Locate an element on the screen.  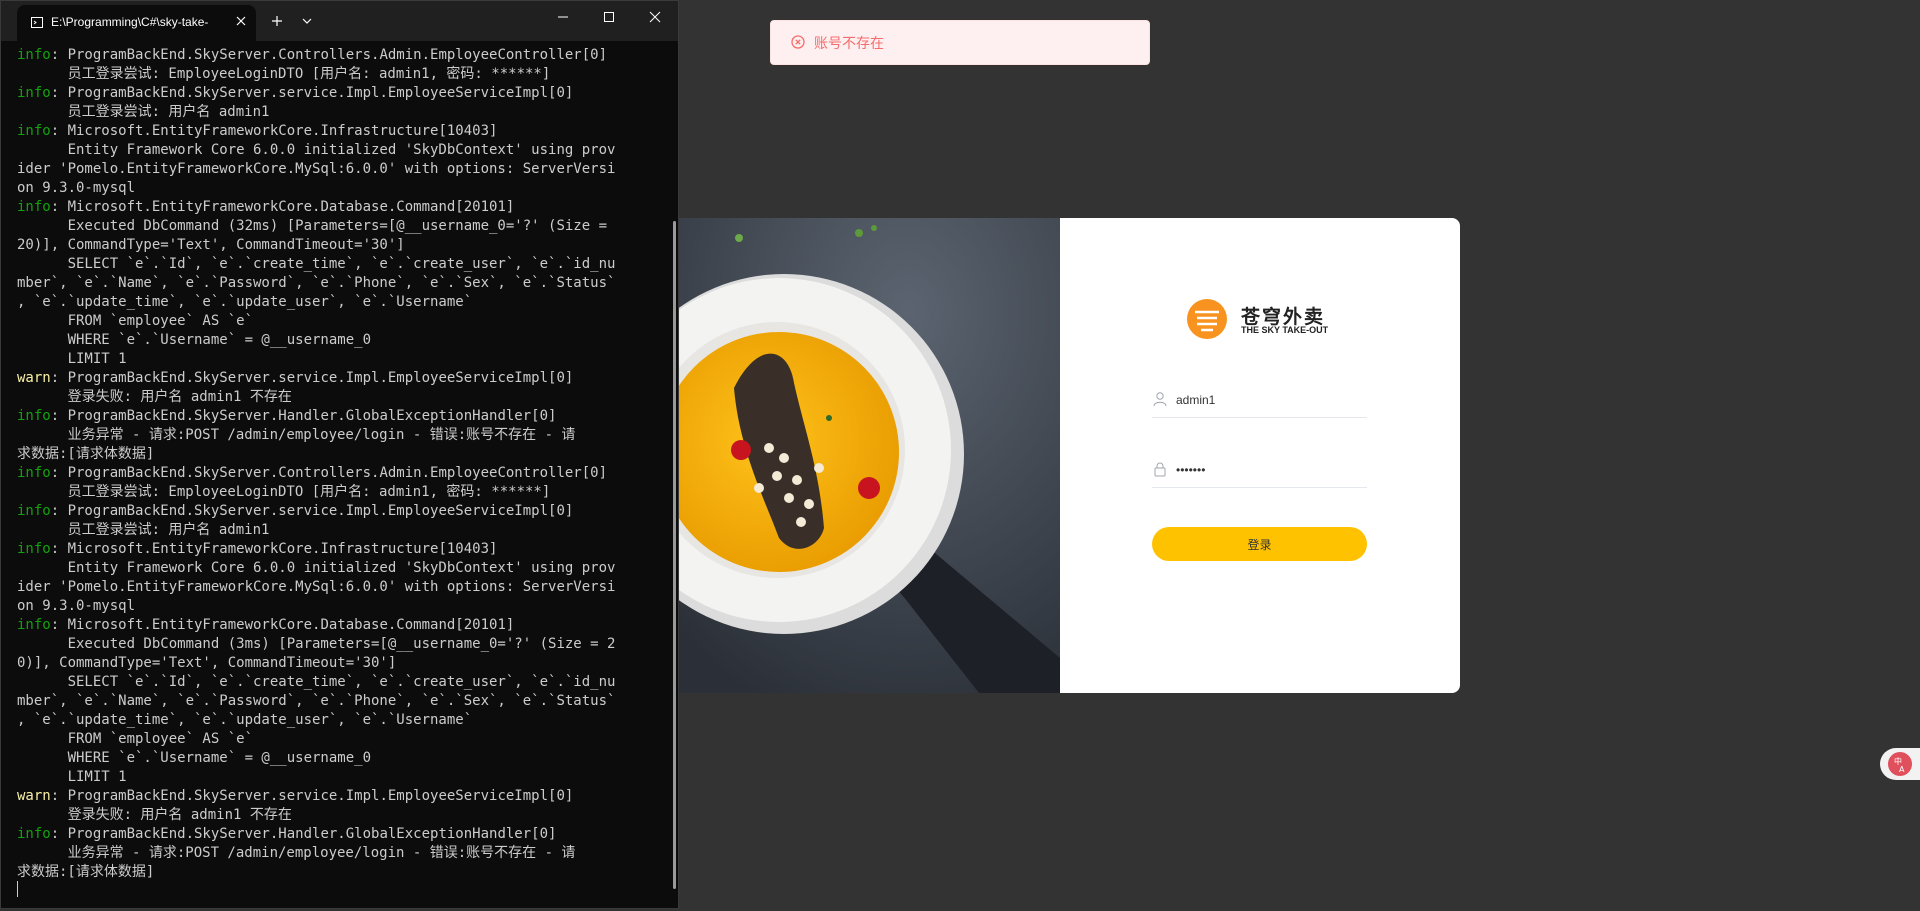
username-field is located at coordinates (1259, 401).